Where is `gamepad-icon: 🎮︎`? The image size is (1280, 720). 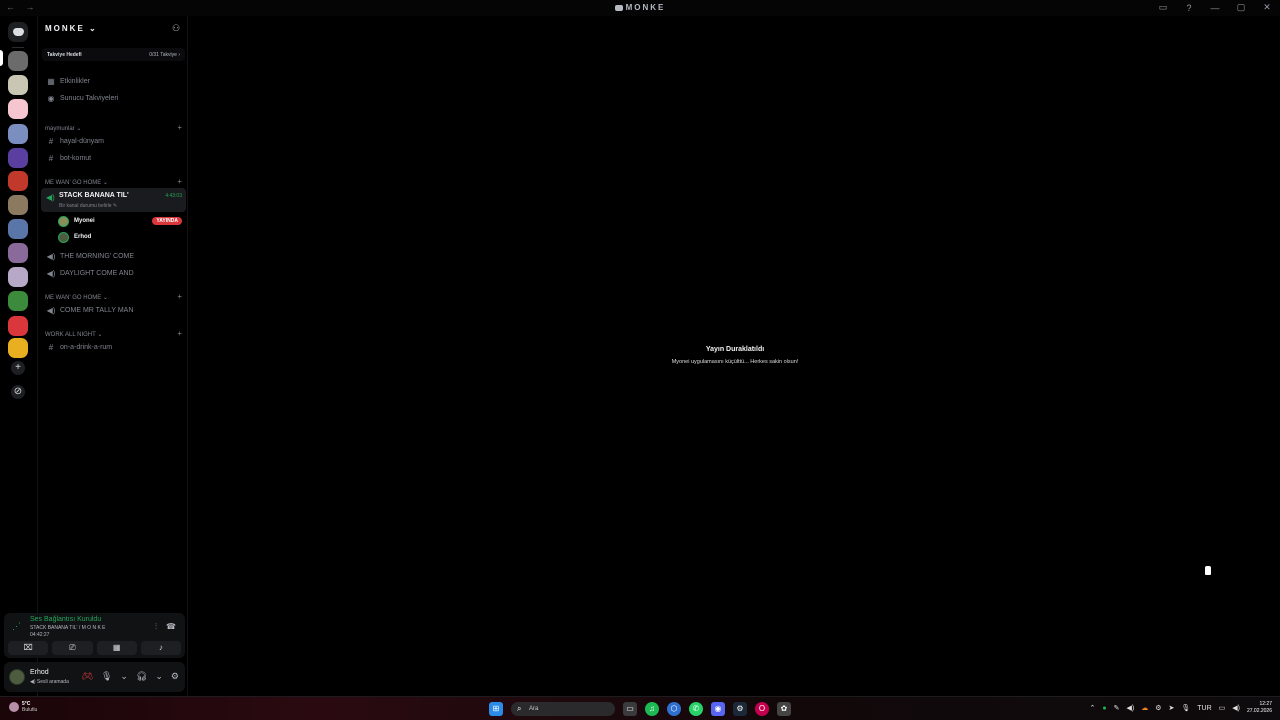
gamepad-icon: 🎮︎ is located at coordinates (87, 676).